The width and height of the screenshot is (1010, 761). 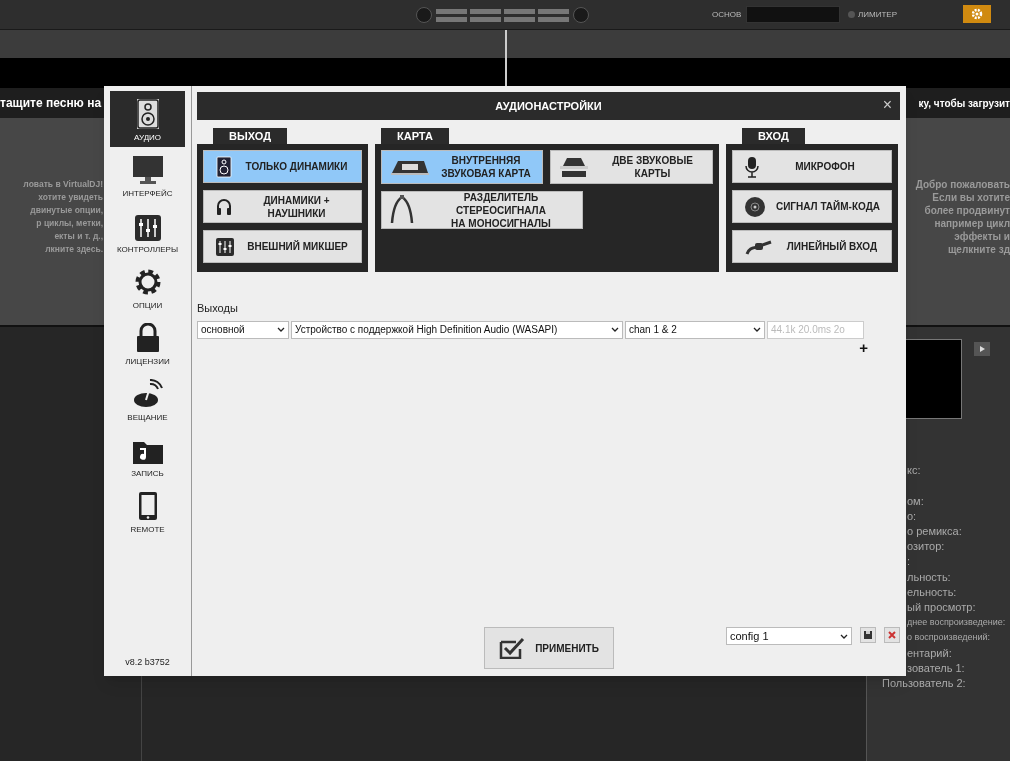 What do you see at coordinates (631, 167) in the screenshot?
I see `option-button: ДВЕ ЗВУКОВЫЕ КАРТЫ` at bounding box center [631, 167].